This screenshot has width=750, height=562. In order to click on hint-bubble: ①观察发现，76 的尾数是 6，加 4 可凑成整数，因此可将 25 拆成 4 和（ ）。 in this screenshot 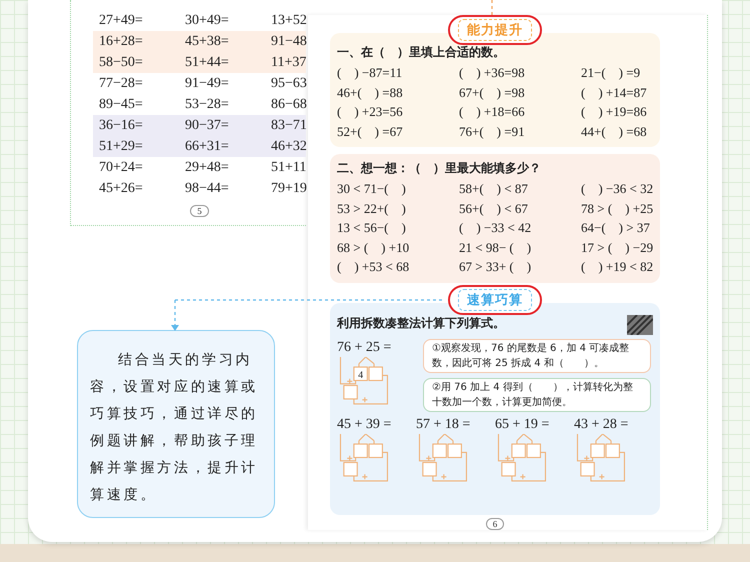, I will do `click(537, 355)`.